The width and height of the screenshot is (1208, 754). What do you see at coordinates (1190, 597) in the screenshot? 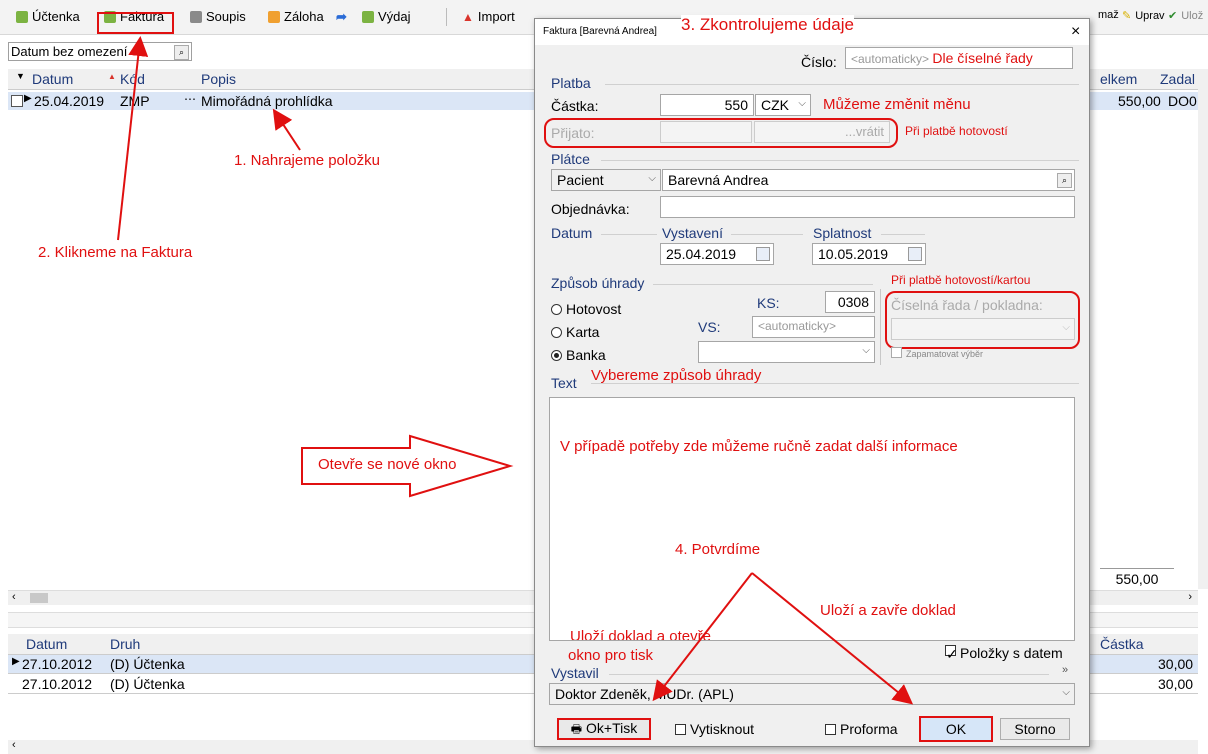
I see `scroll-right-icon: ›` at bounding box center [1190, 597].